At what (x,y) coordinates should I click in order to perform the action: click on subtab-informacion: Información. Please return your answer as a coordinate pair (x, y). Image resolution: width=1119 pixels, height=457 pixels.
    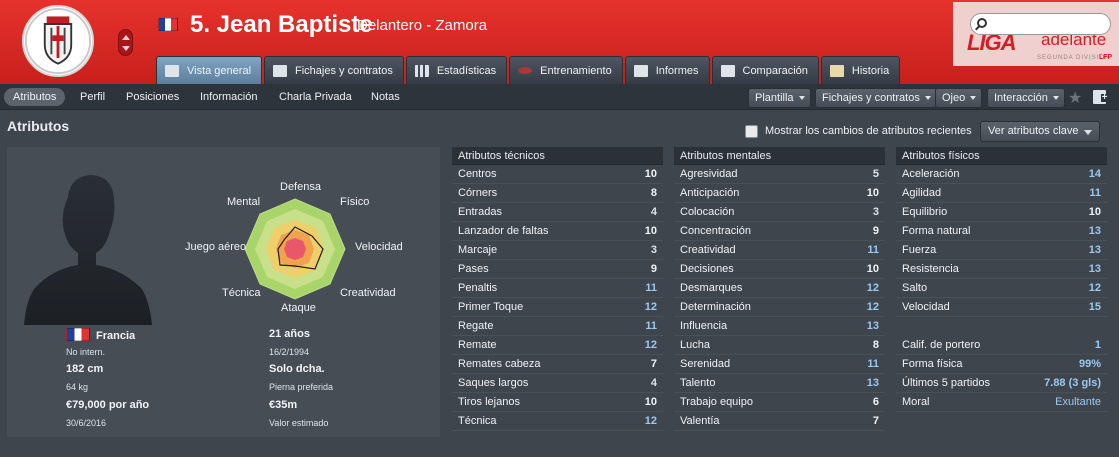
    Looking at the image, I should click on (228, 97).